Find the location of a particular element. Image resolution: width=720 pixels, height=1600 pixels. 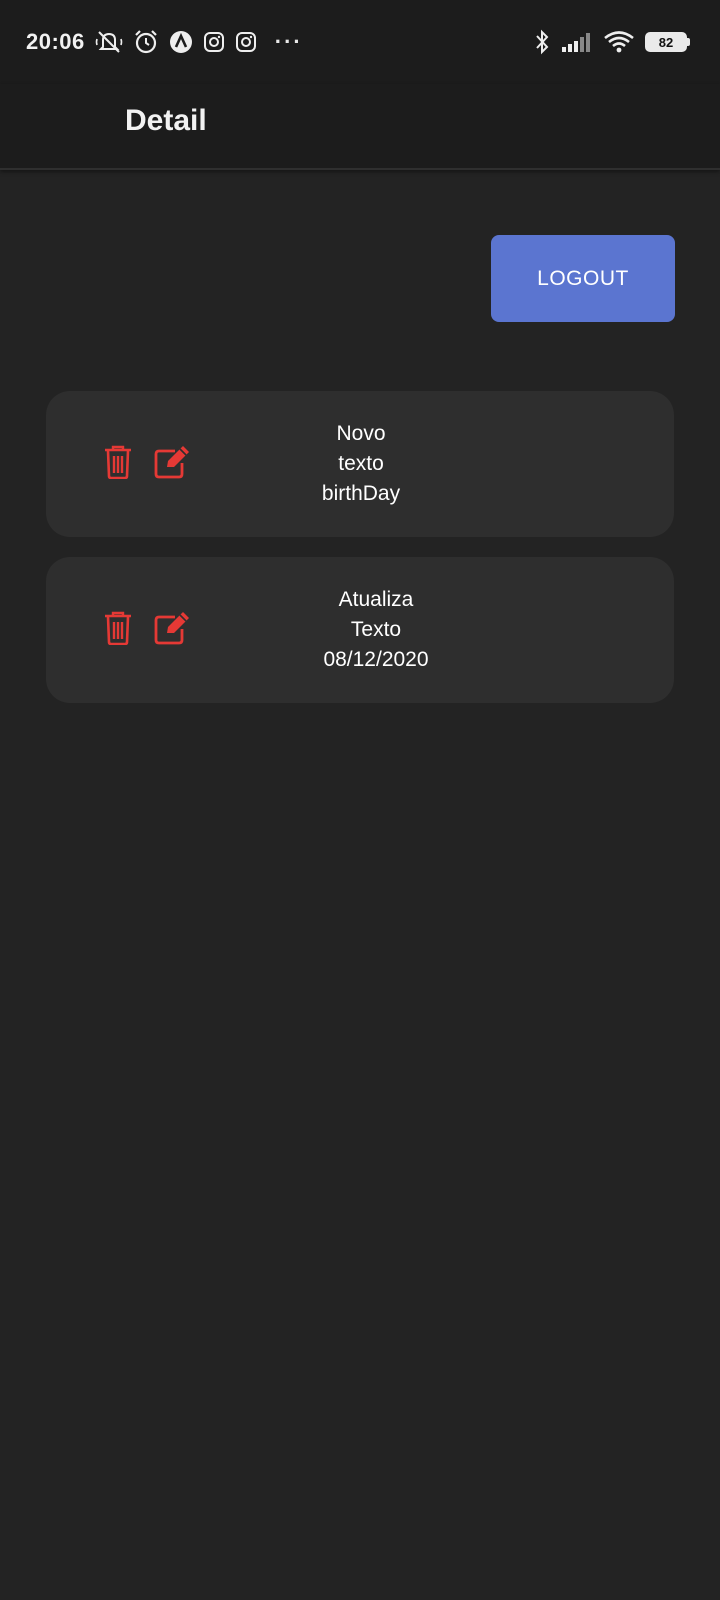

app-a-icon is located at coordinates (181, 42).